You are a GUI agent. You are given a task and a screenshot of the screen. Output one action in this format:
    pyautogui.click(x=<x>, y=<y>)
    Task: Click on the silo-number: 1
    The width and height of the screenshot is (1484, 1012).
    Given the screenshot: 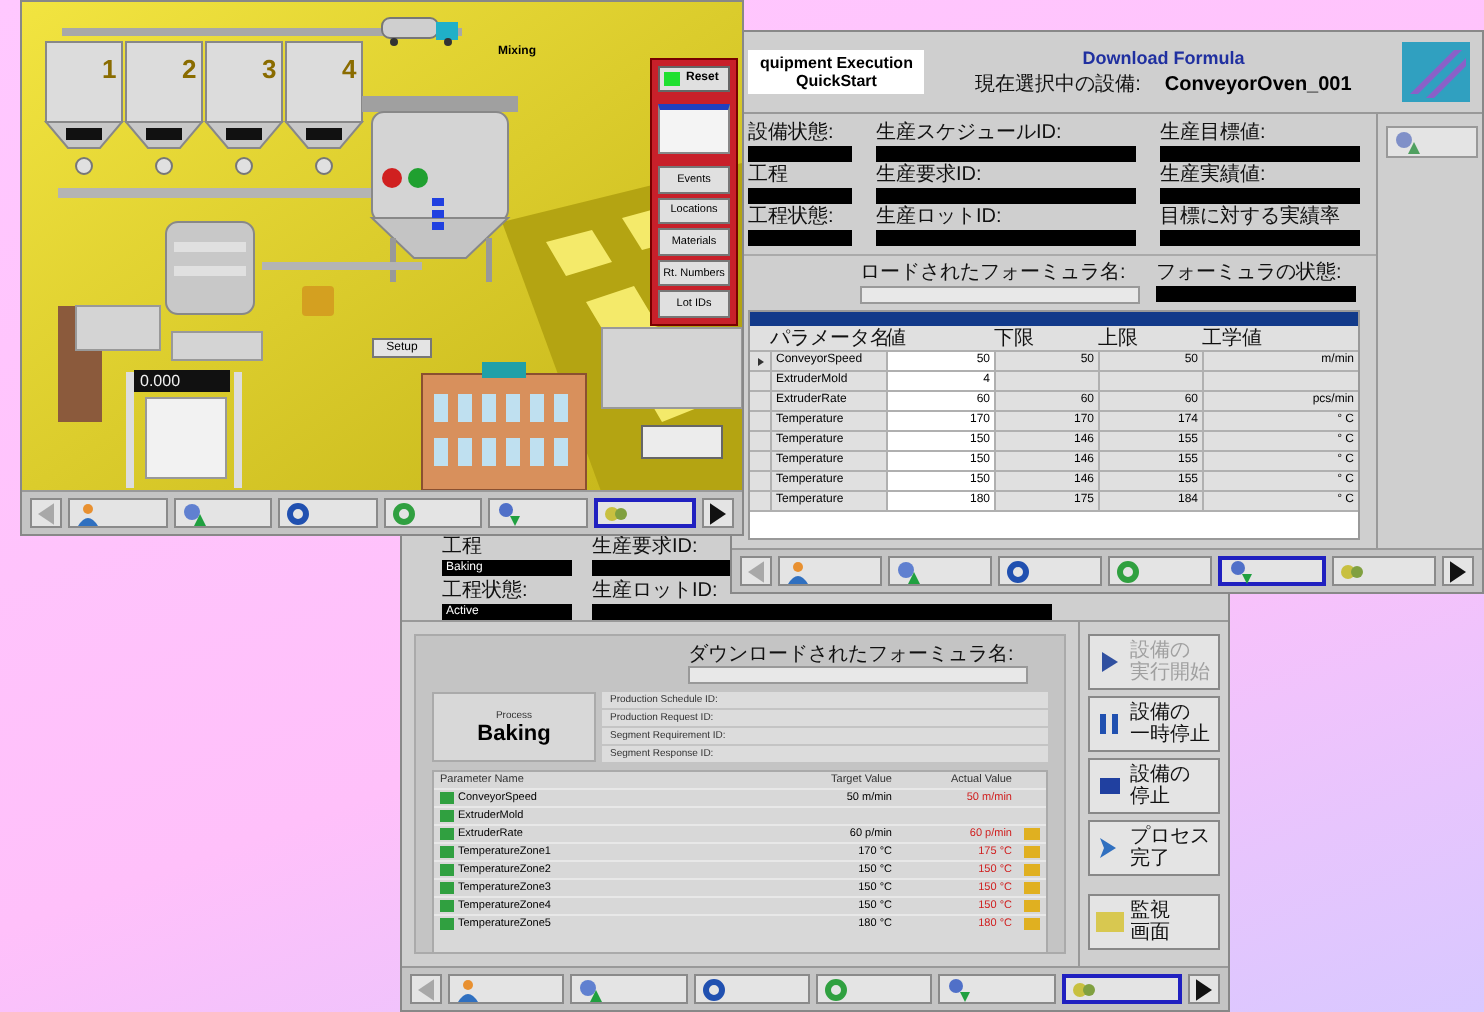 What is the action you would take?
    pyautogui.click(x=109, y=69)
    